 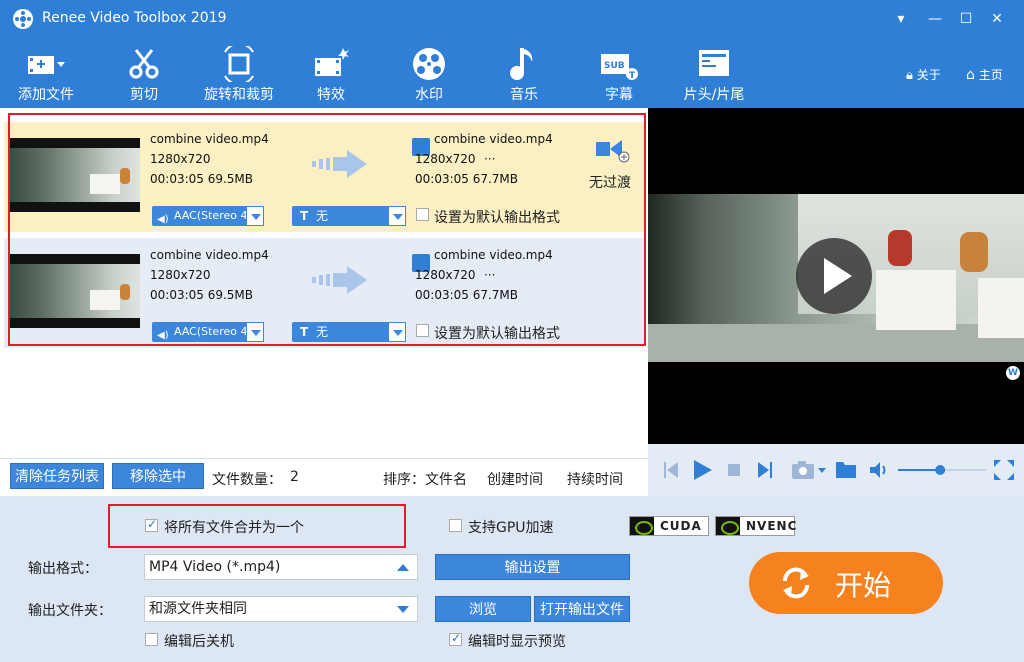 What do you see at coordinates (247, 480) in the screenshot?
I see `file-count-label: 文件数量：` at bounding box center [247, 480].